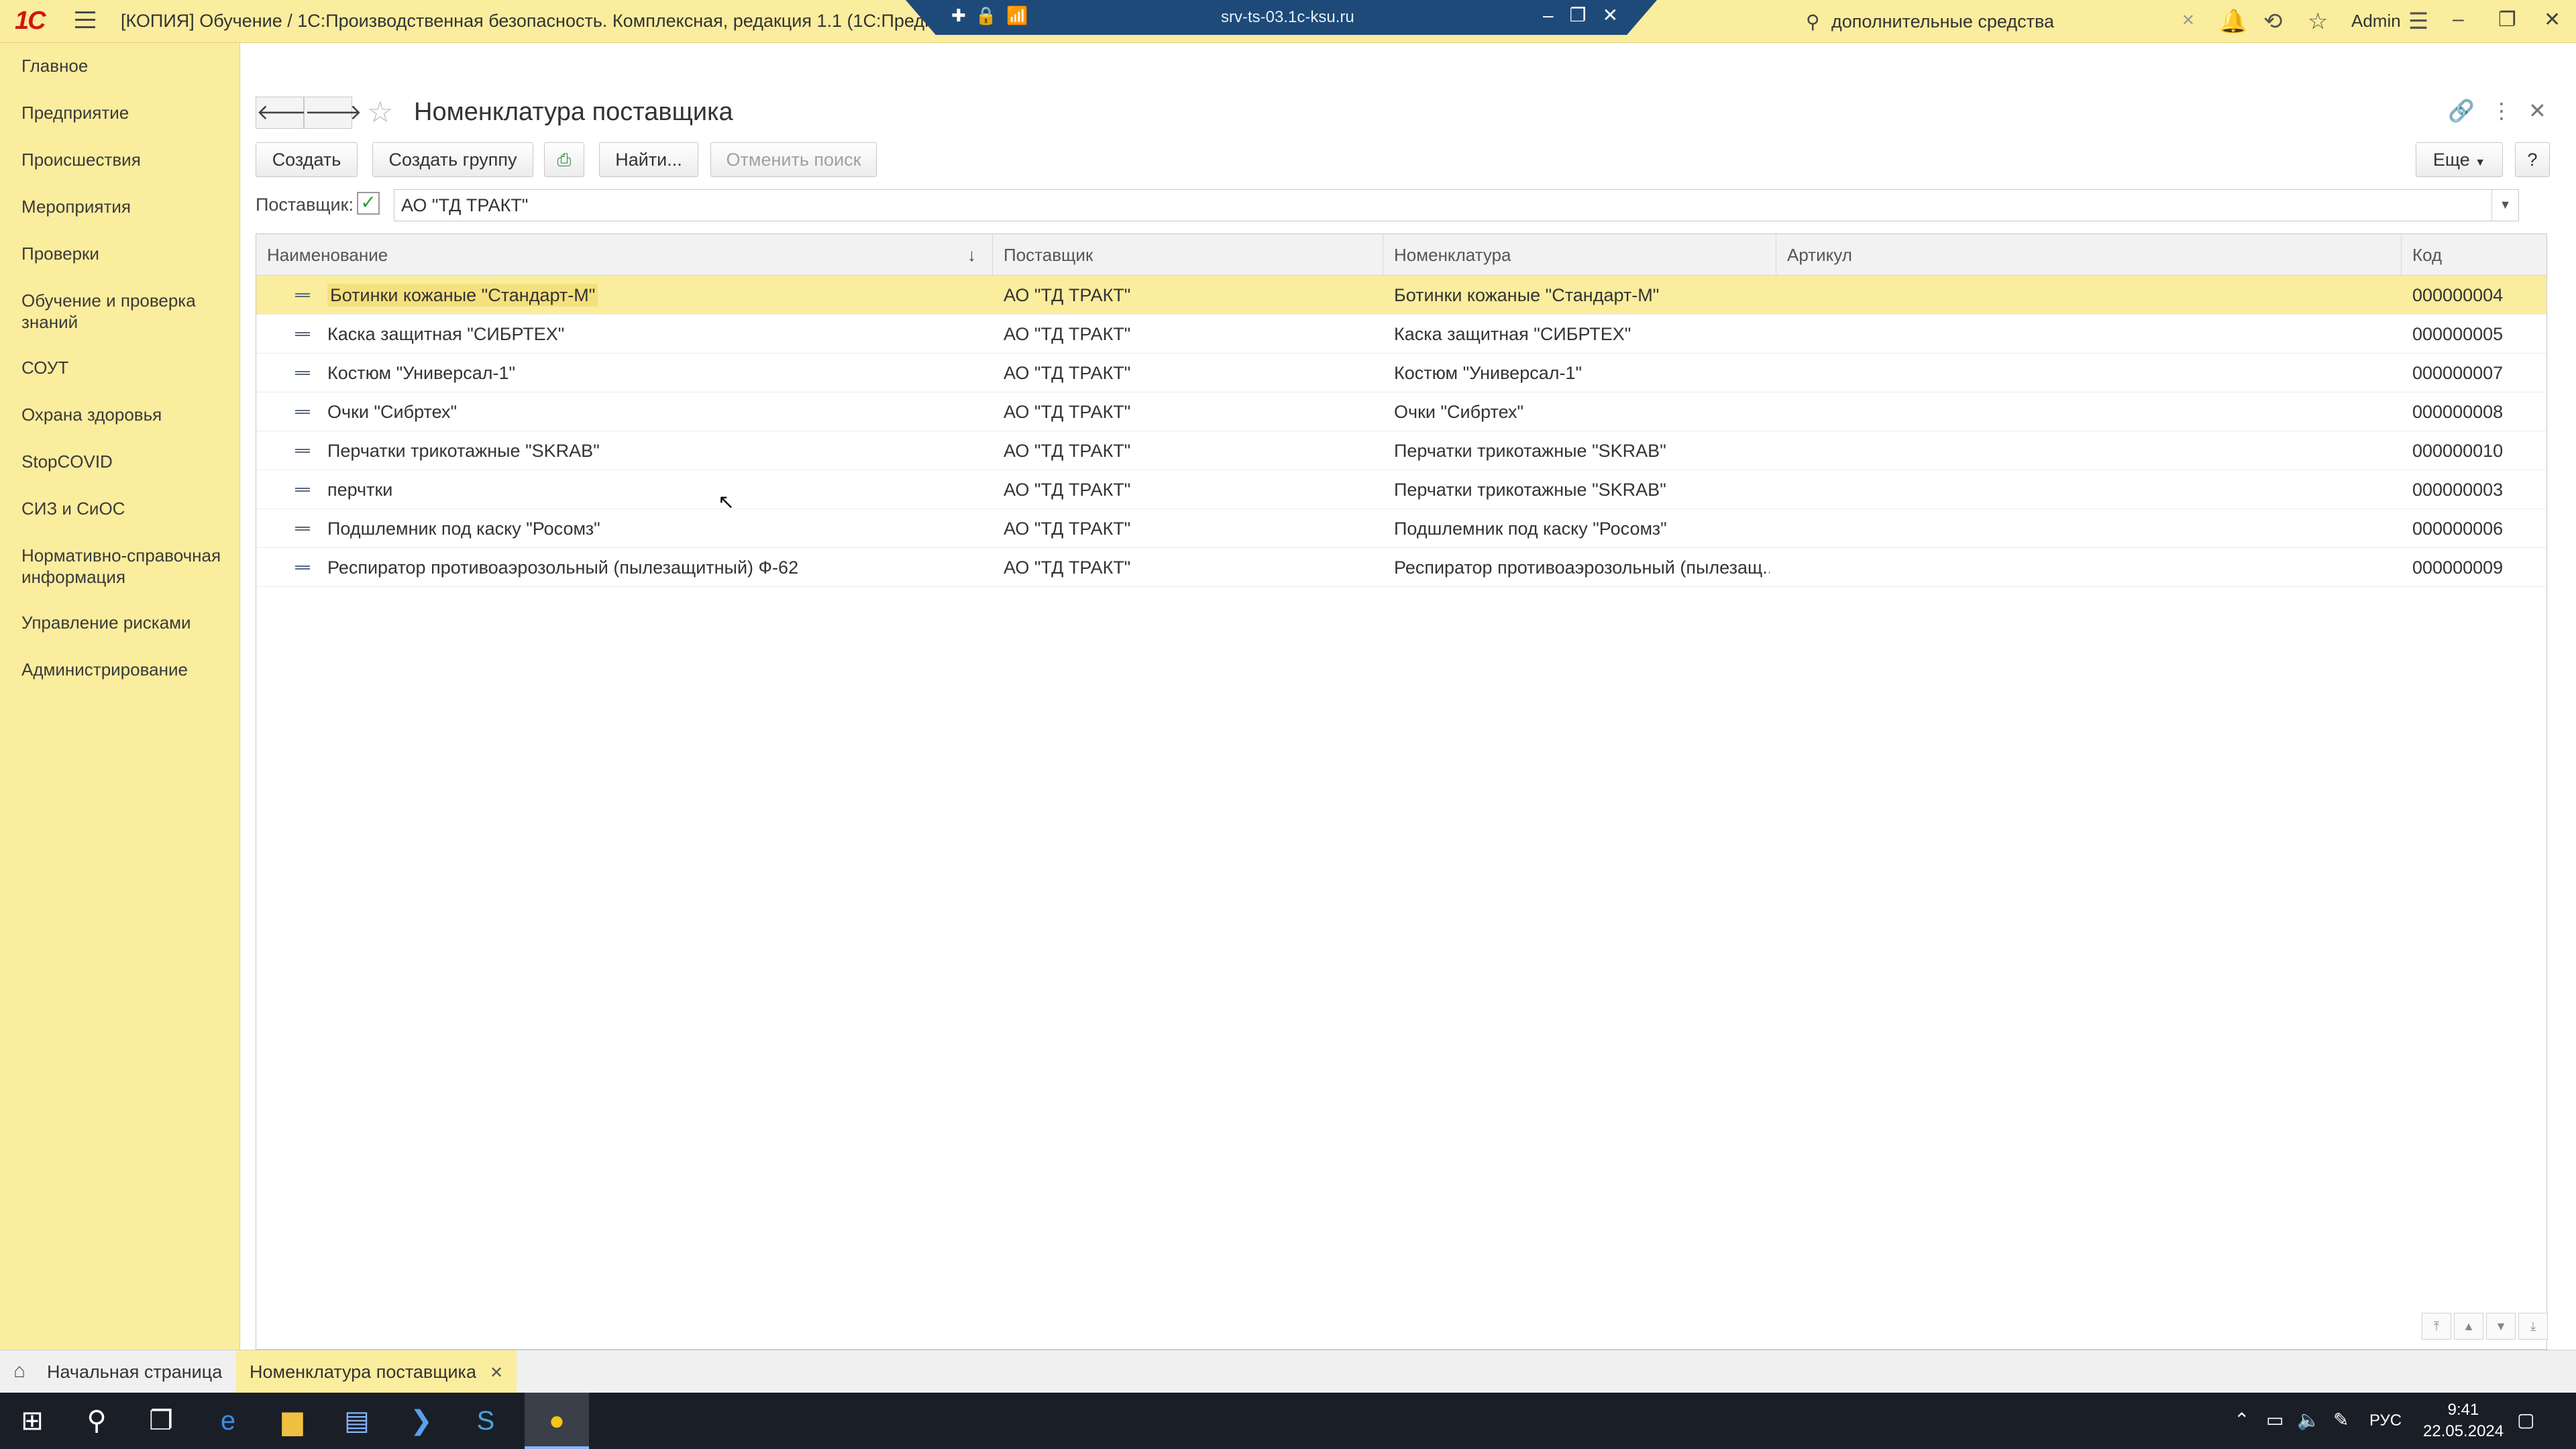 The height and width of the screenshot is (1449, 2576). I want to click on user-name: Admin, so click(2376, 21).